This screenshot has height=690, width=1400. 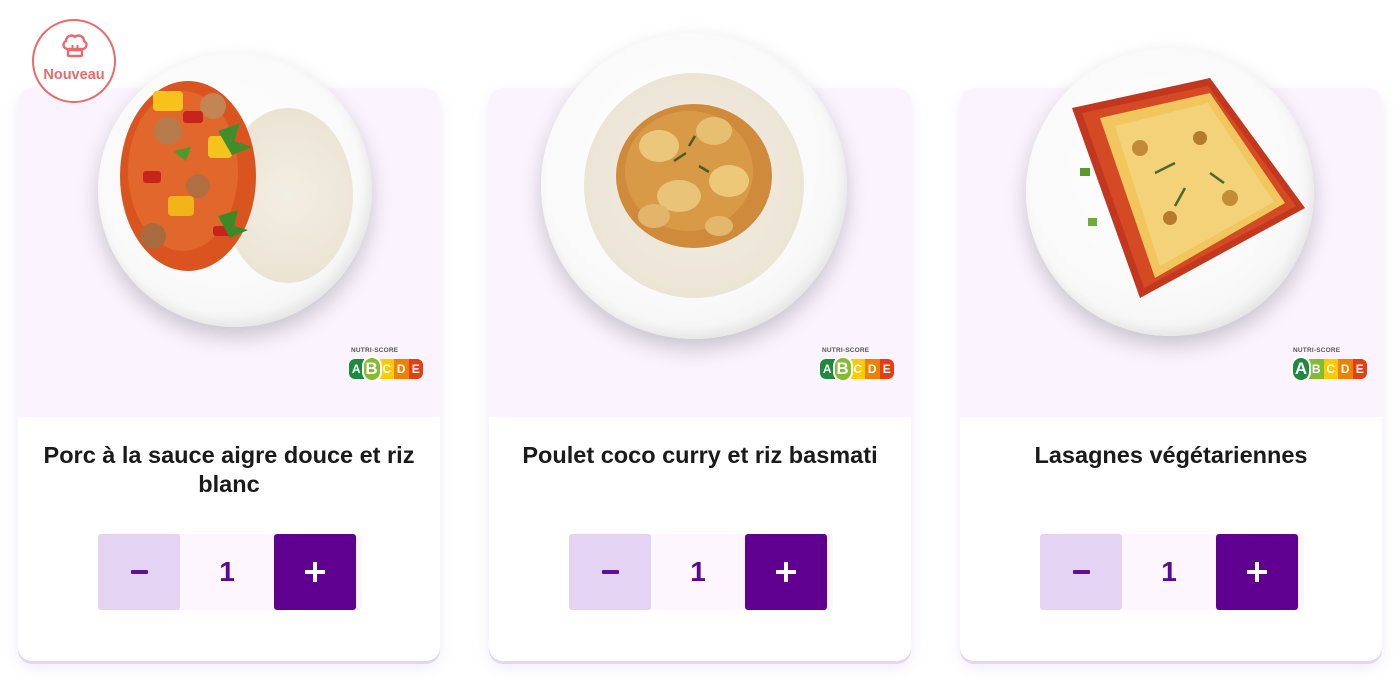 I want to click on new-badge: Nouveau, so click(x=74, y=61).